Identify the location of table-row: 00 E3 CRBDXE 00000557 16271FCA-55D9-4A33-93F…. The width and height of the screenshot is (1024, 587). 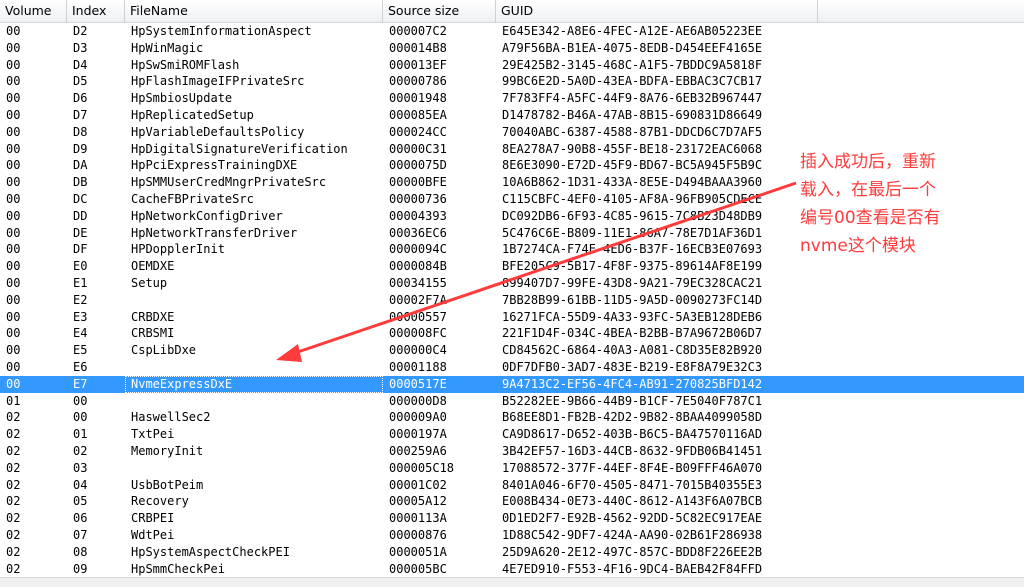
(512, 317).